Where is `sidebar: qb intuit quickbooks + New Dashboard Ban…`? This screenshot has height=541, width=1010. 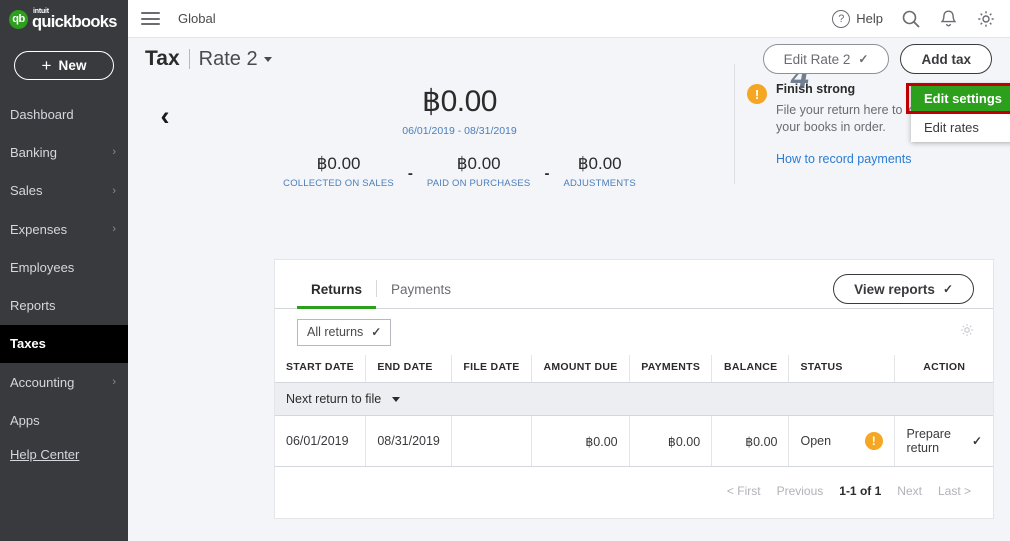
sidebar: qb intuit quickbooks + New Dashboard Ban… is located at coordinates (64, 270).